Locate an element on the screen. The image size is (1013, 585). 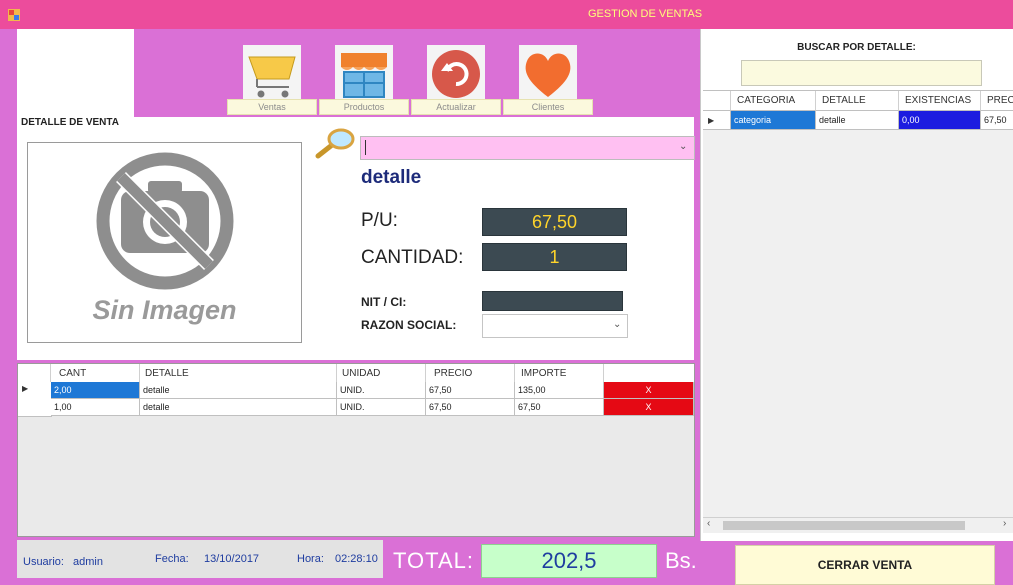
magnifier-icon is located at coordinates (335, 144).